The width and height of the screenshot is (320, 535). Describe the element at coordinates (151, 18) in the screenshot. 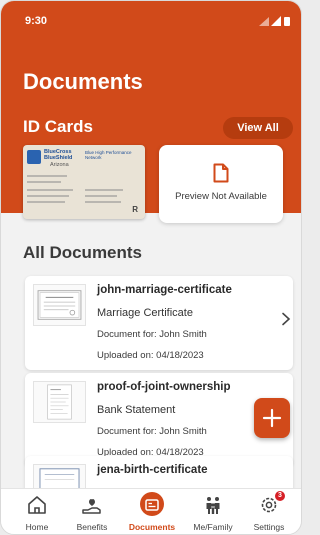

I see `status-bar: 9:30` at that location.